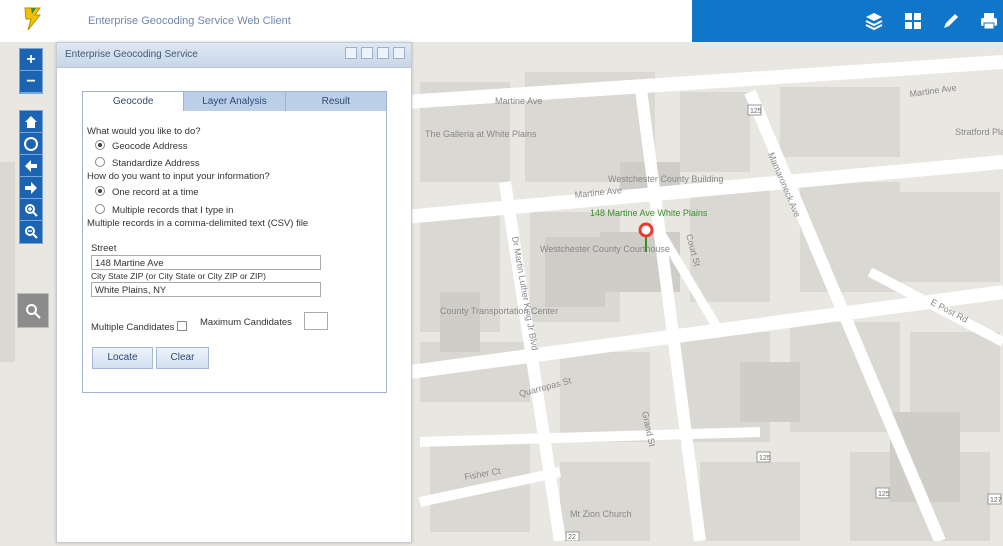 The height and width of the screenshot is (546, 1003). I want to click on option-geocode-label: Geocode Address, so click(150, 146).